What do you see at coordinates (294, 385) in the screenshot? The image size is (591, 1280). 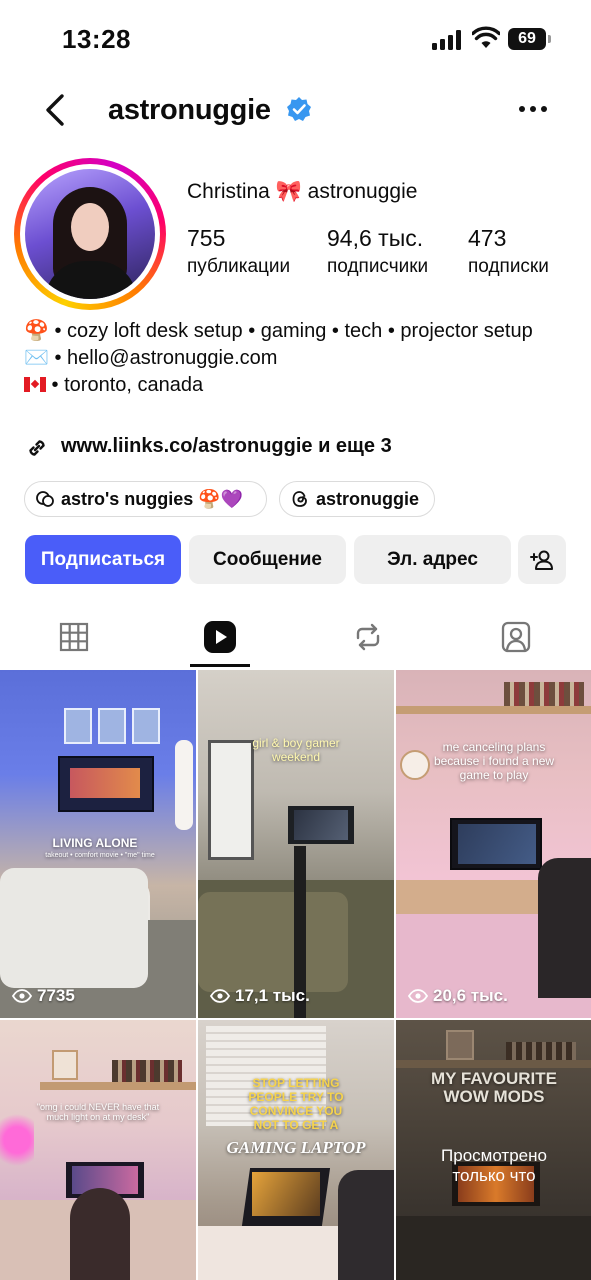 I see `bio-line-3: • toronto, canada` at bounding box center [294, 385].